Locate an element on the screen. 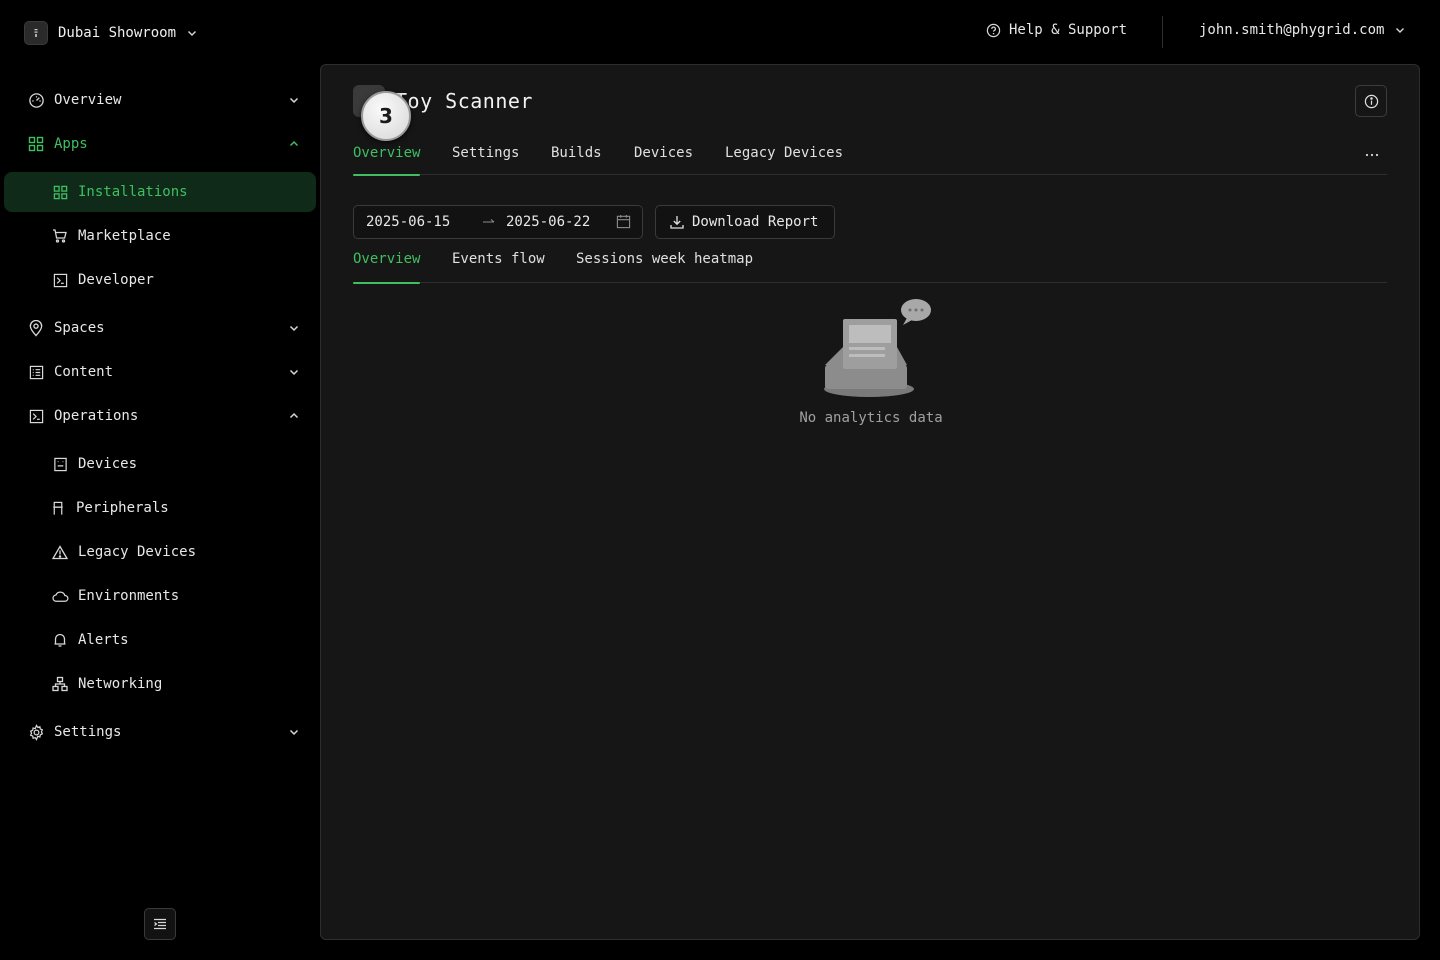 The height and width of the screenshot is (960, 1440). device-icon is located at coordinates (60, 464).